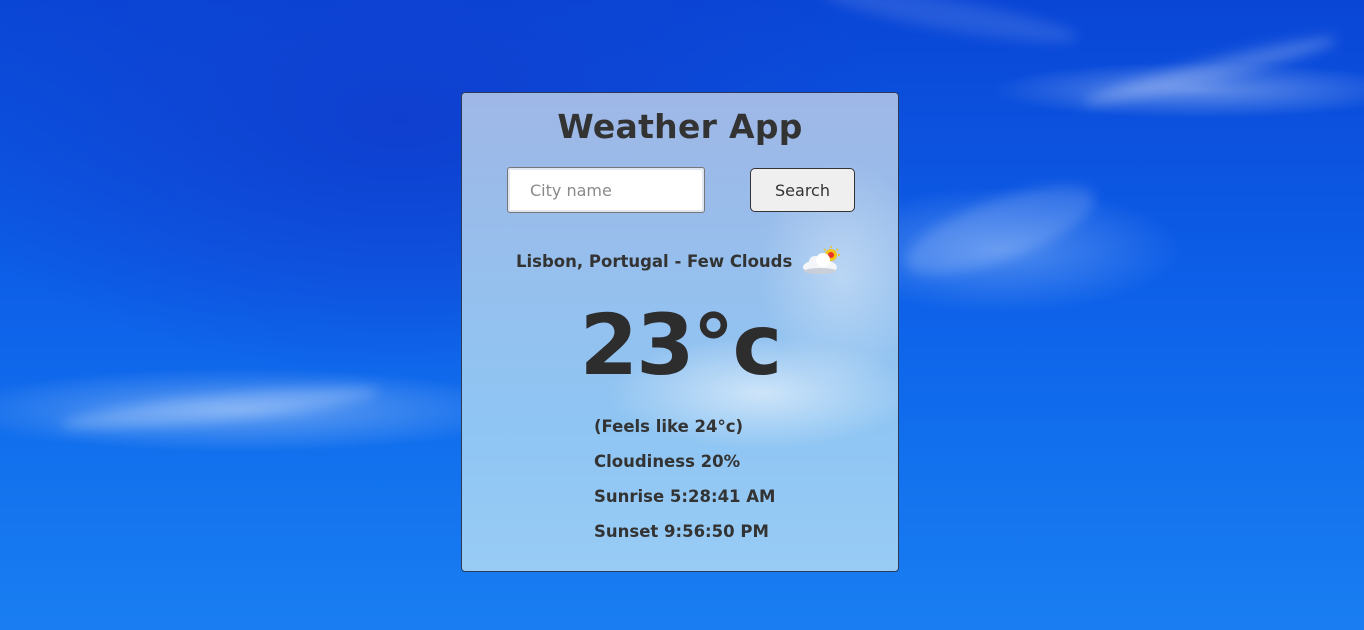 This screenshot has height=630, width=1364. What do you see at coordinates (667, 461) in the screenshot?
I see `cloudiness: Cloudiness 20%` at bounding box center [667, 461].